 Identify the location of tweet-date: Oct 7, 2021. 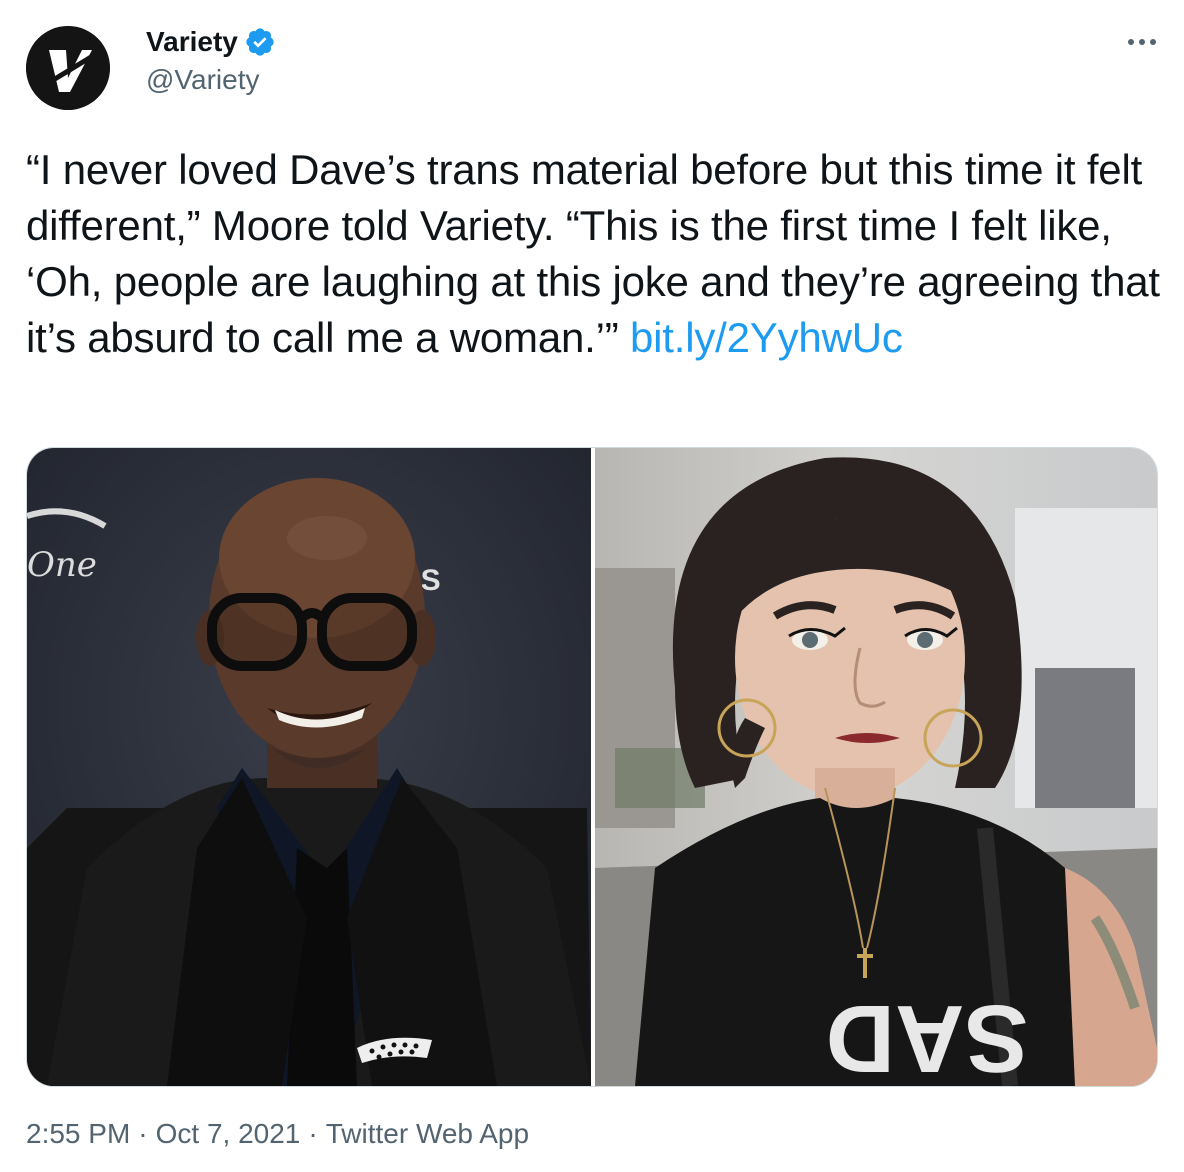
(228, 1134).